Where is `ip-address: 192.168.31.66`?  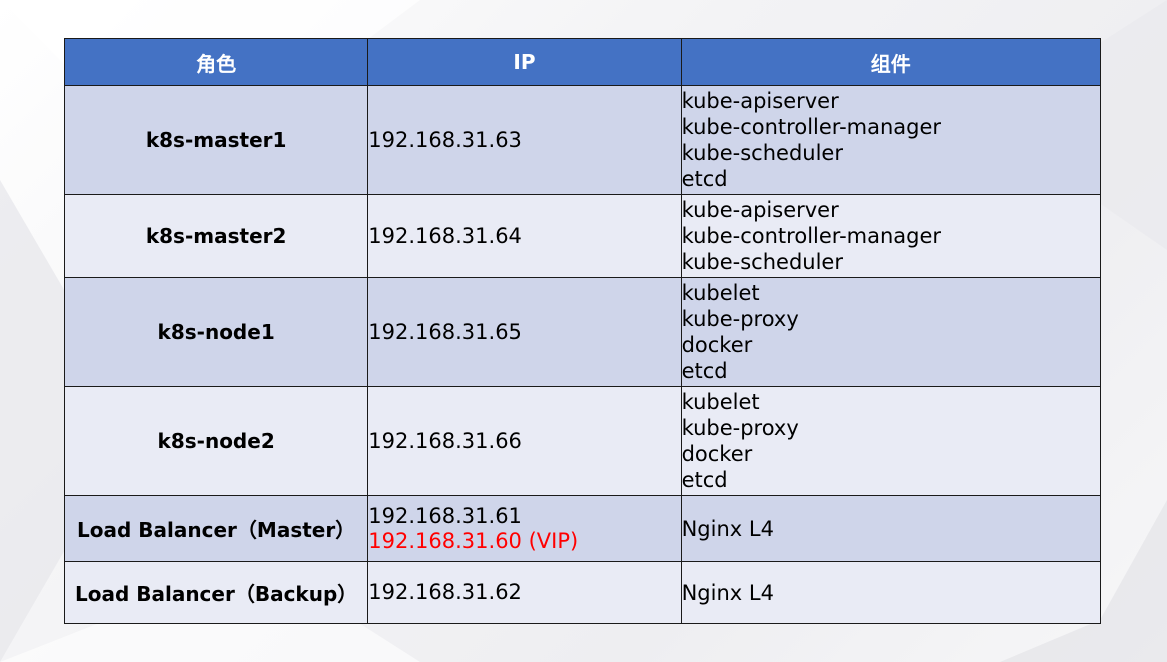
ip-address: 192.168.31.66 is located at coordinates (445, 440).